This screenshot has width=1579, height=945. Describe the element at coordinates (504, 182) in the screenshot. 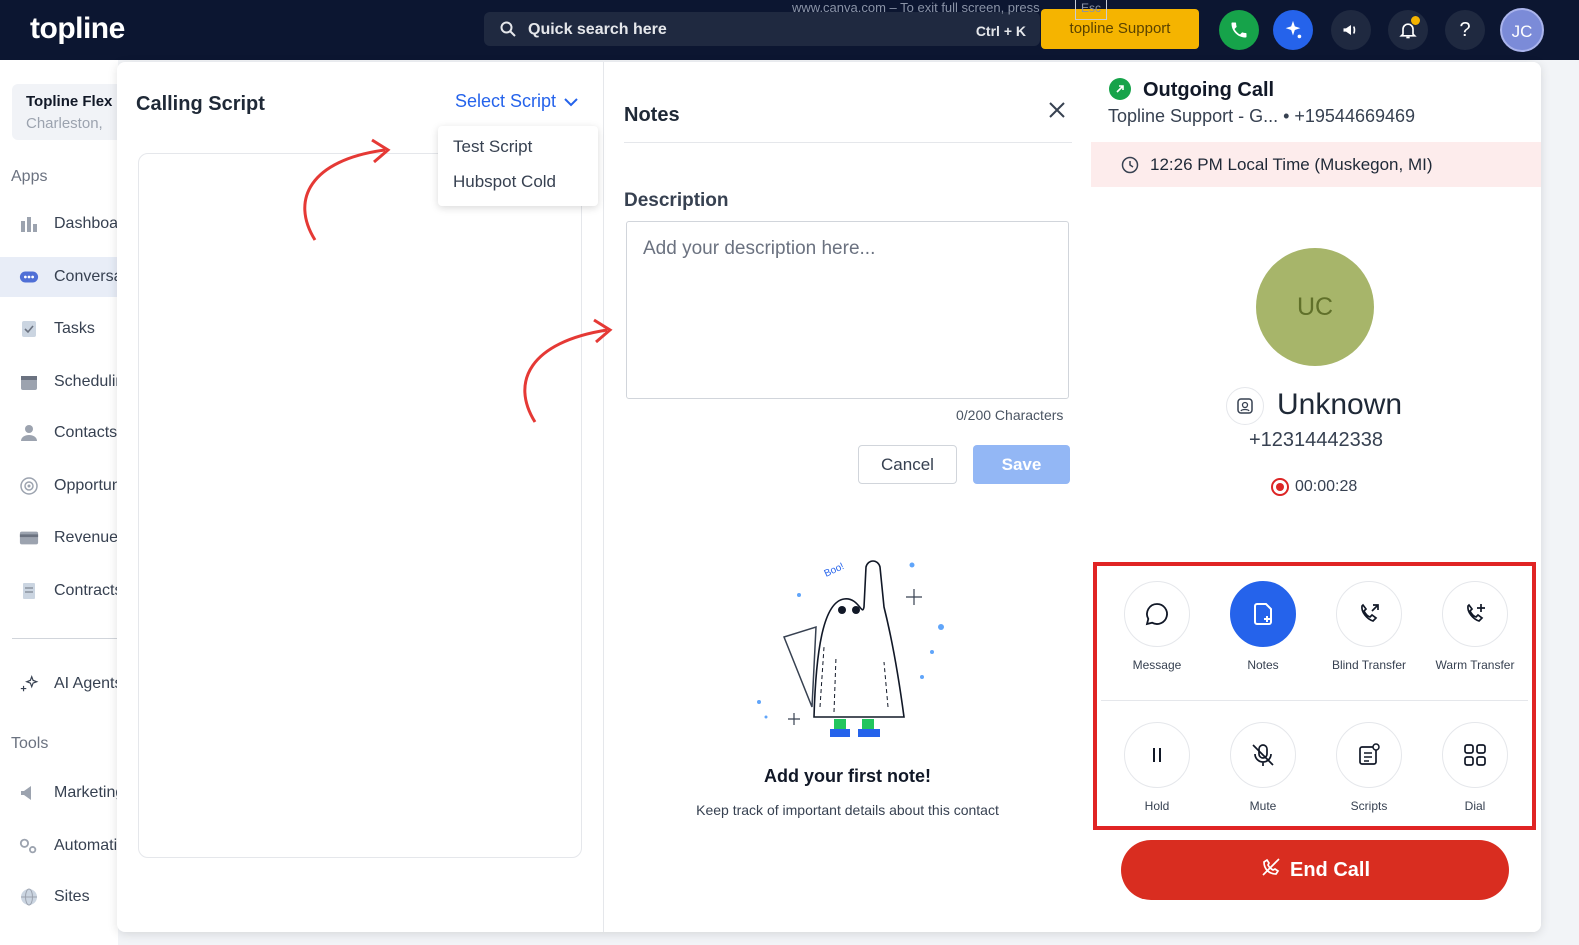

I see `script-option-hubspot-cold: Hubspot Cold` at that location.